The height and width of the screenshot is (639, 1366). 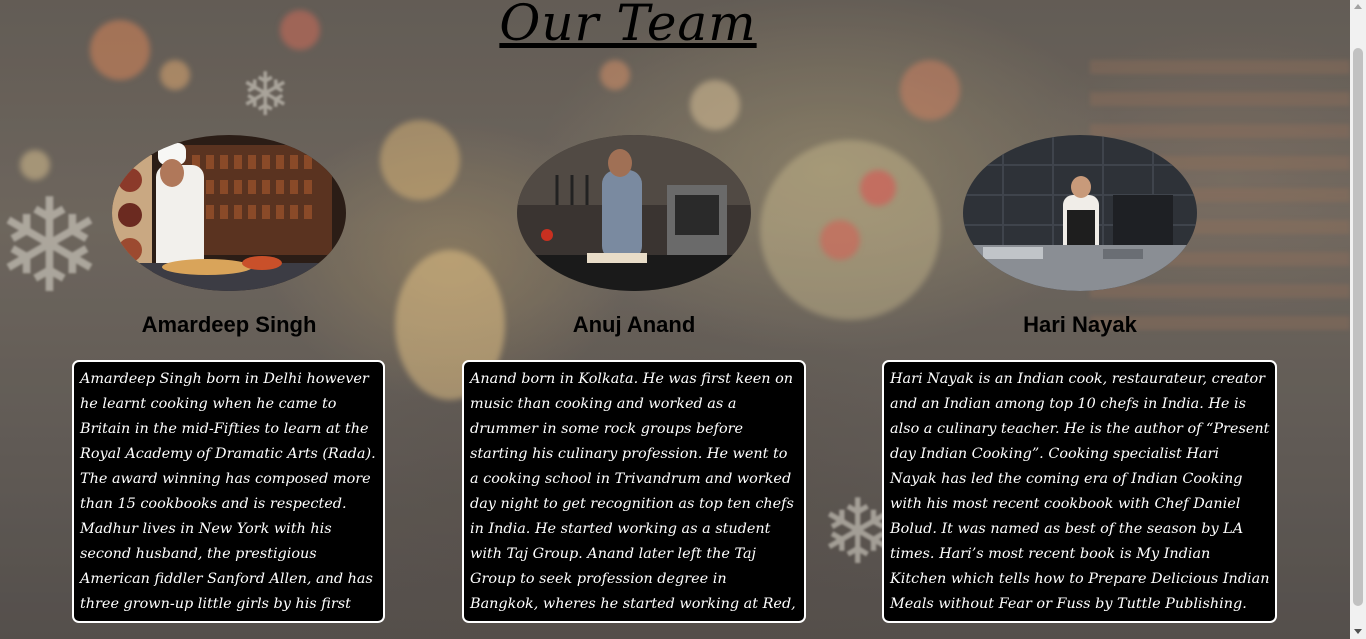 What do you see at coordinates (628, 26) in the screenshot?
I see `page-title: Our Team` at bounding box center [628, 26].